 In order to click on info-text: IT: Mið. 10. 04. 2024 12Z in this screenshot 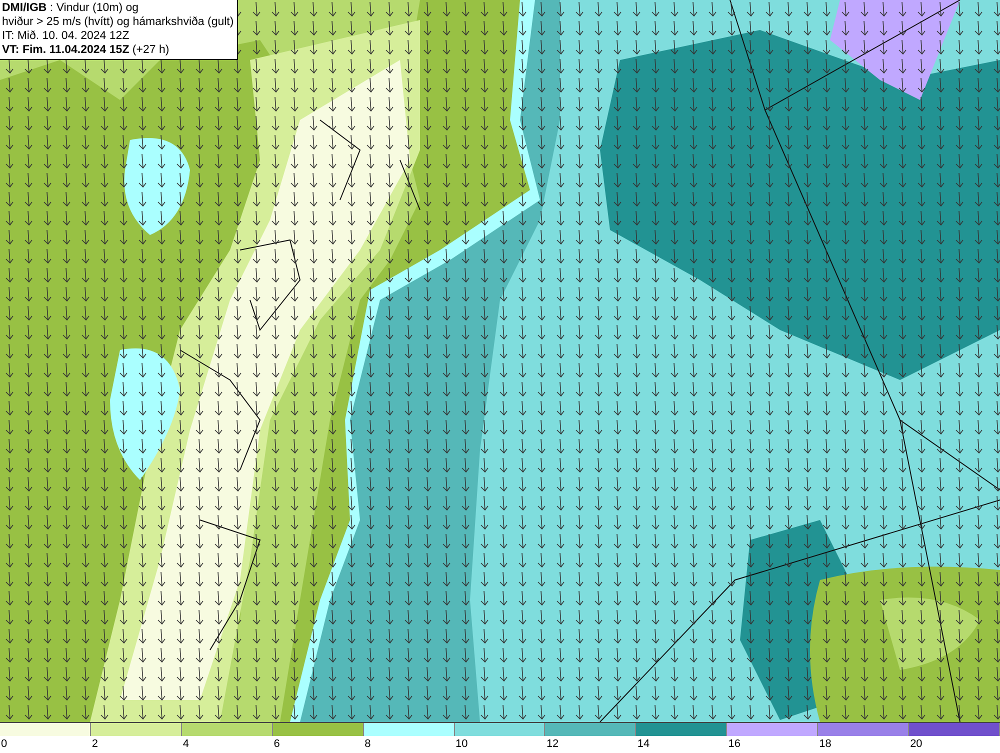, I will do `click(66, 36)`.